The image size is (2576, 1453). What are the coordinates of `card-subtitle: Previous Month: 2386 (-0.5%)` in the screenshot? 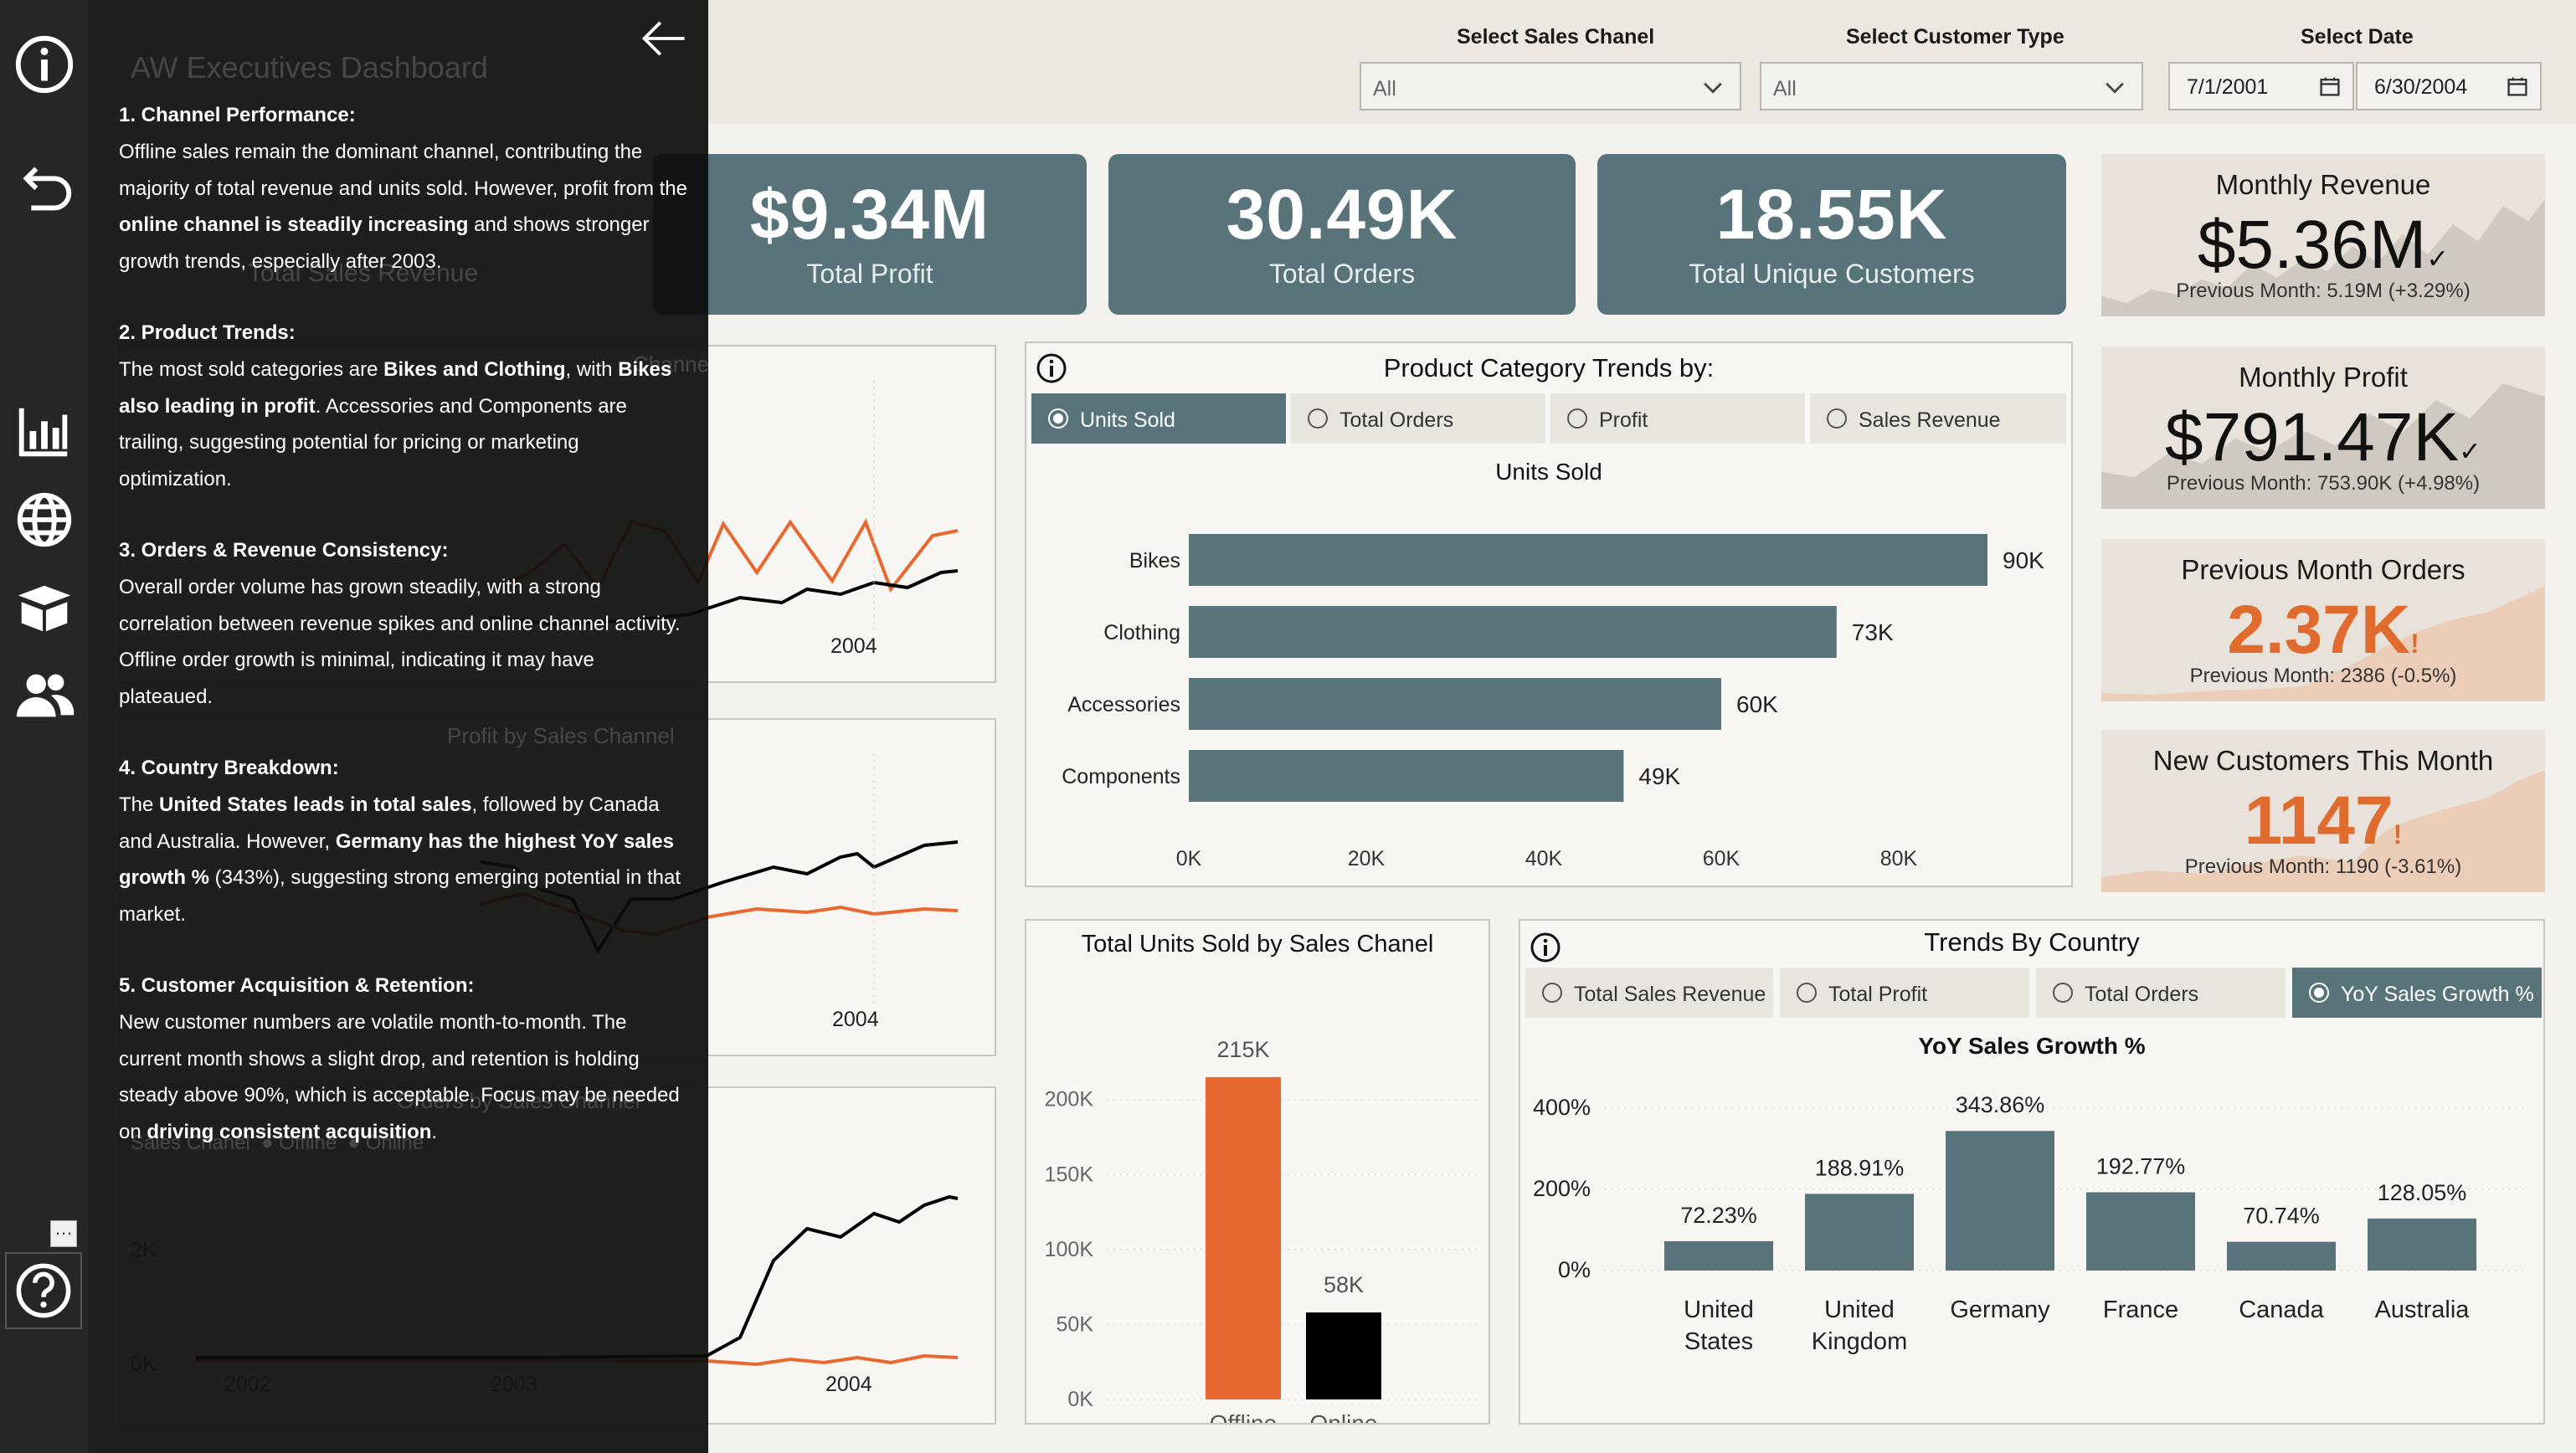 It's located at (2323, 676).